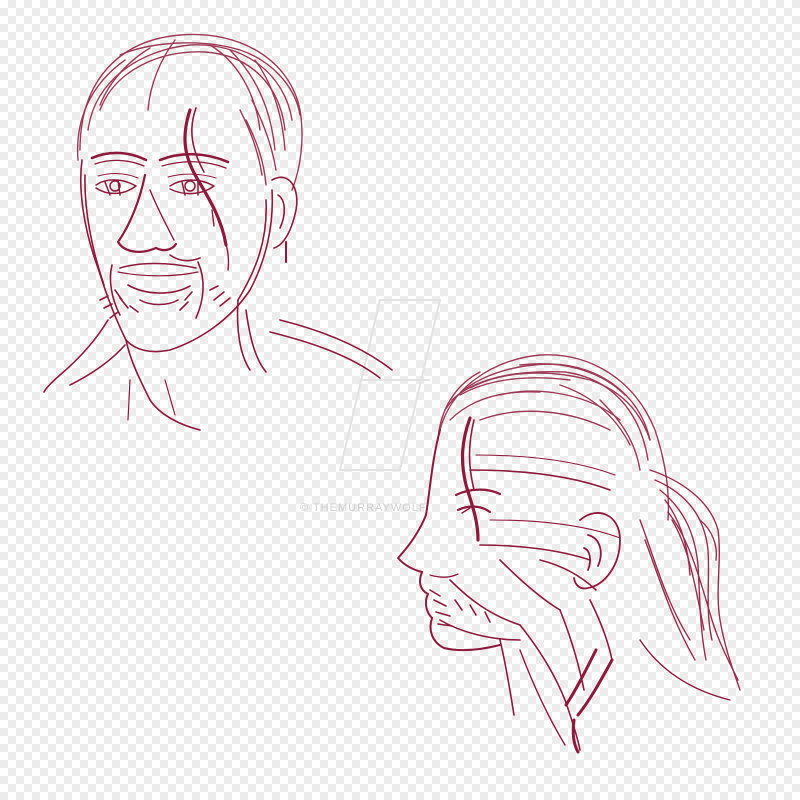 The image size is (800, 800). What do you see at coordinates (363, 508) in the screenshot?
I see `watermark-text: © THEMURRAYWOLF` at bounding box center [363, 508].